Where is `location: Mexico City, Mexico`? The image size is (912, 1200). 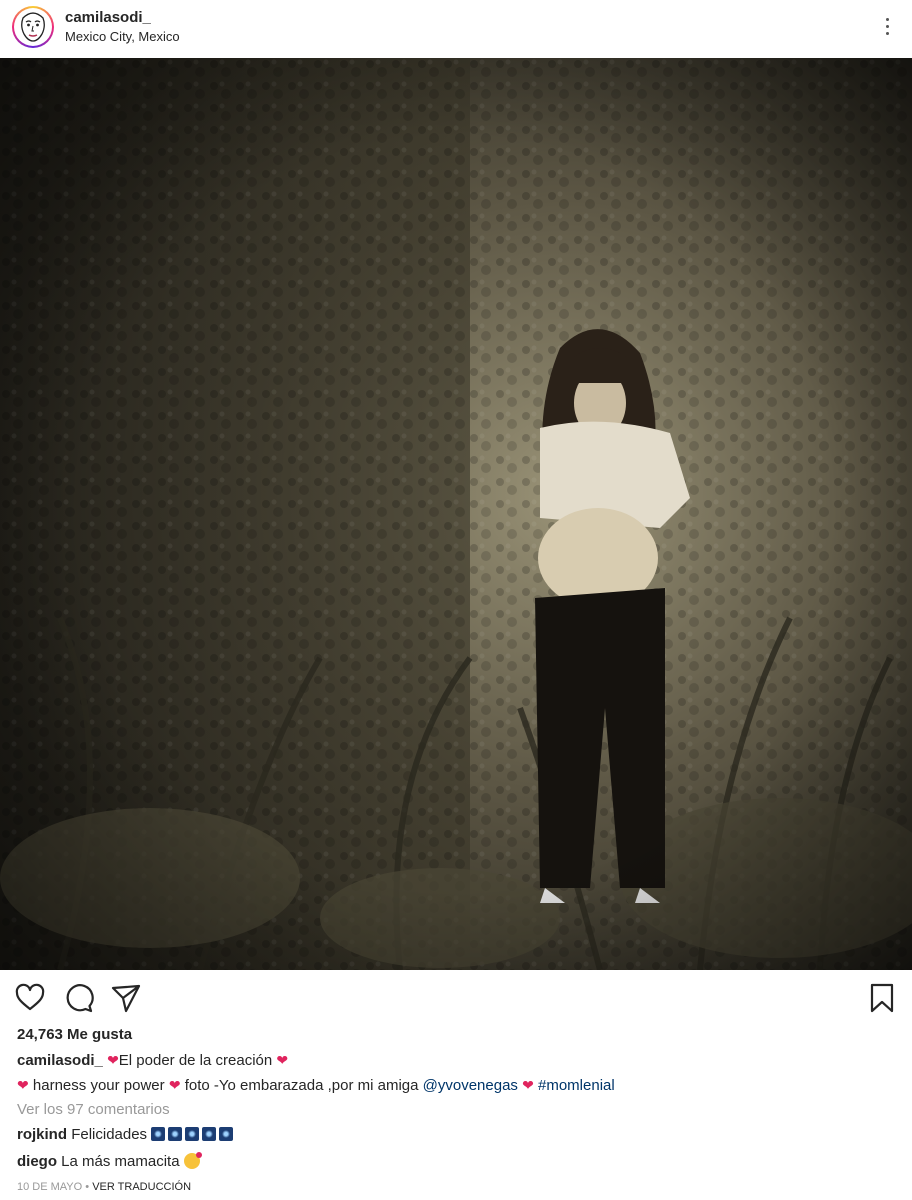 location: Mexico City, Mexico is located at coordinates (122, 36).